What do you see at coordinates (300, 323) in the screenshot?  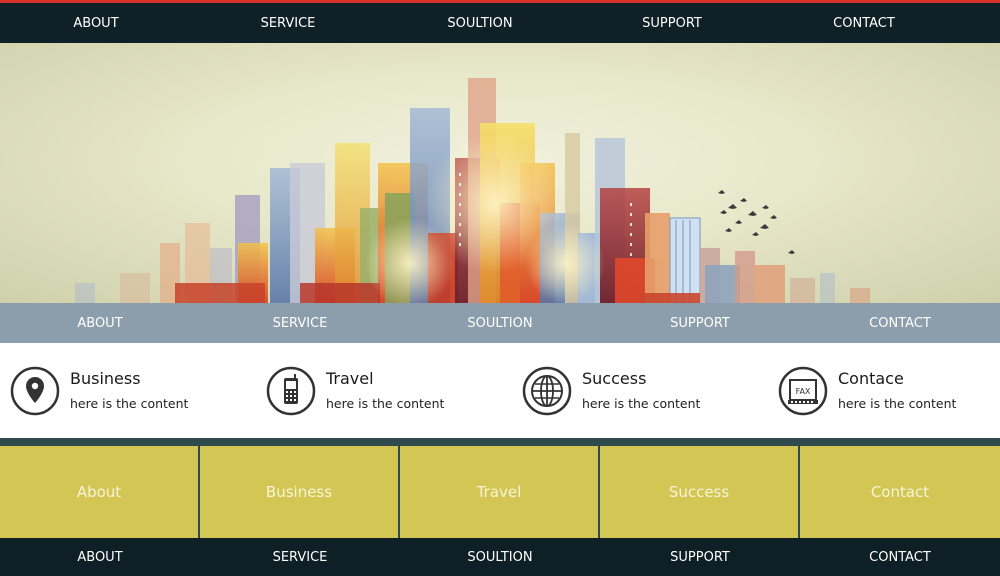 I see `sub-nav-service: SERVICE` at bounding box center [300, 323].